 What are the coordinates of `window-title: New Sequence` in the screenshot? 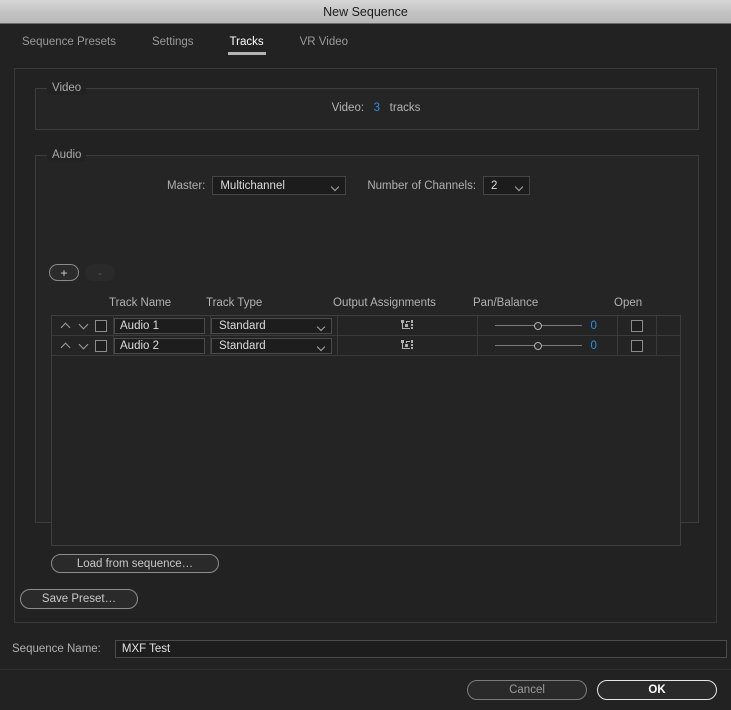 It's located at (365, 11).